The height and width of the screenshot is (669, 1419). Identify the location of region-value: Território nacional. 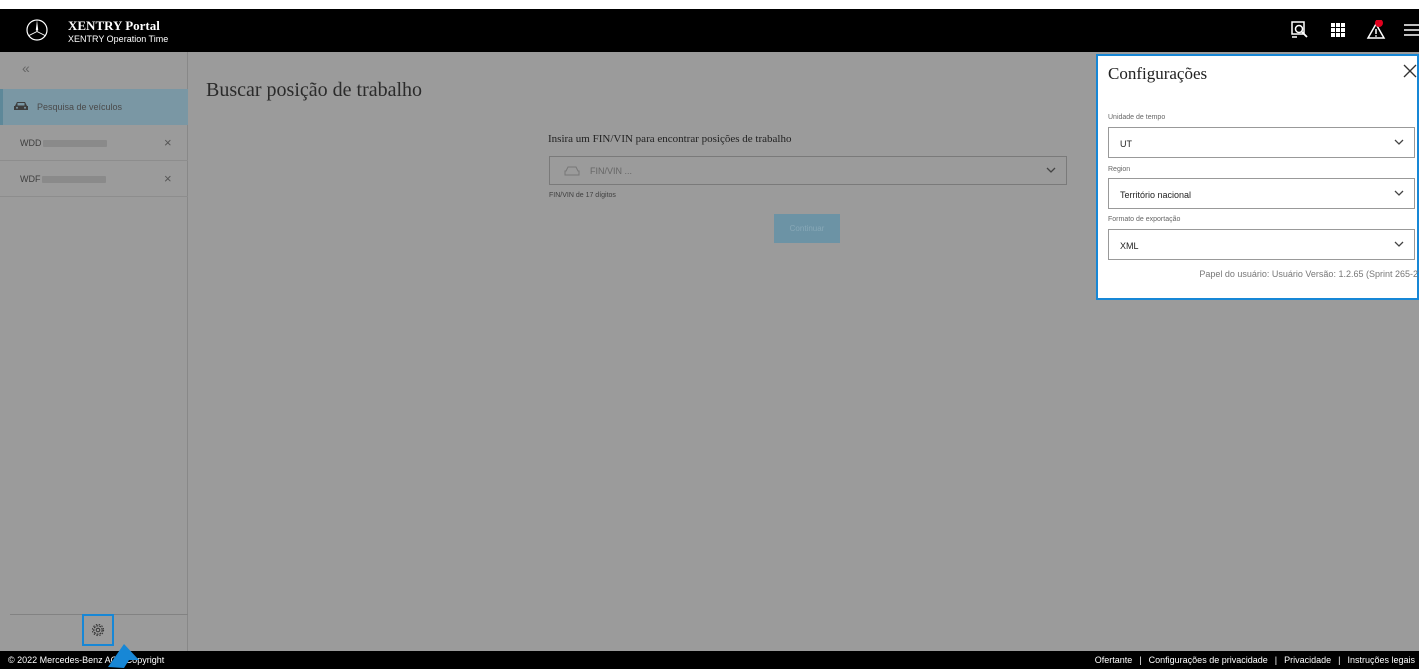
(1156, 195).